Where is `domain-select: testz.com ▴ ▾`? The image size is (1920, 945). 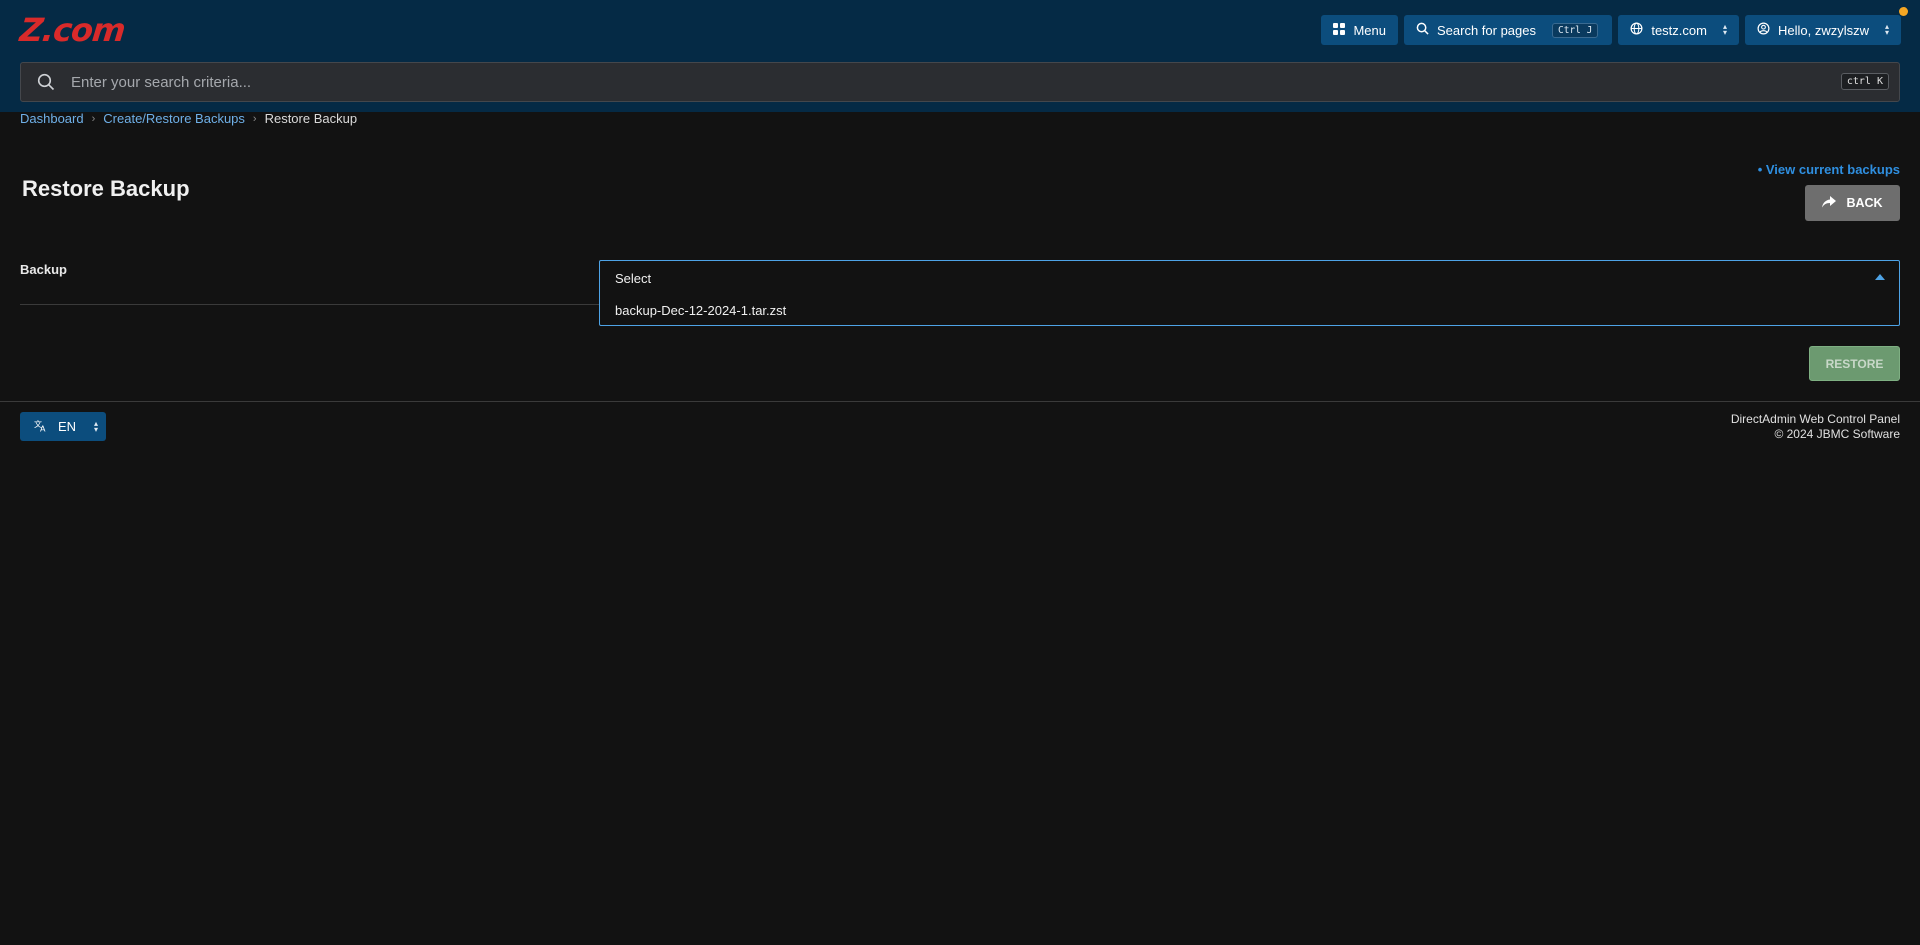 domain-select: testz.com ▴ ▾ is located at coordinates (1678, 30).